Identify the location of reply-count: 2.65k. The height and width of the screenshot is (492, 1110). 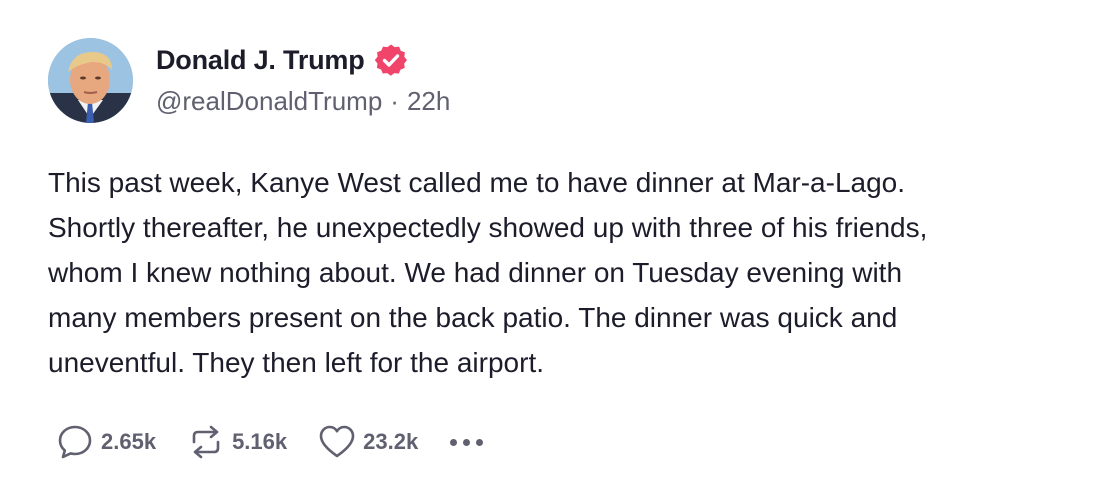
(129, 441).